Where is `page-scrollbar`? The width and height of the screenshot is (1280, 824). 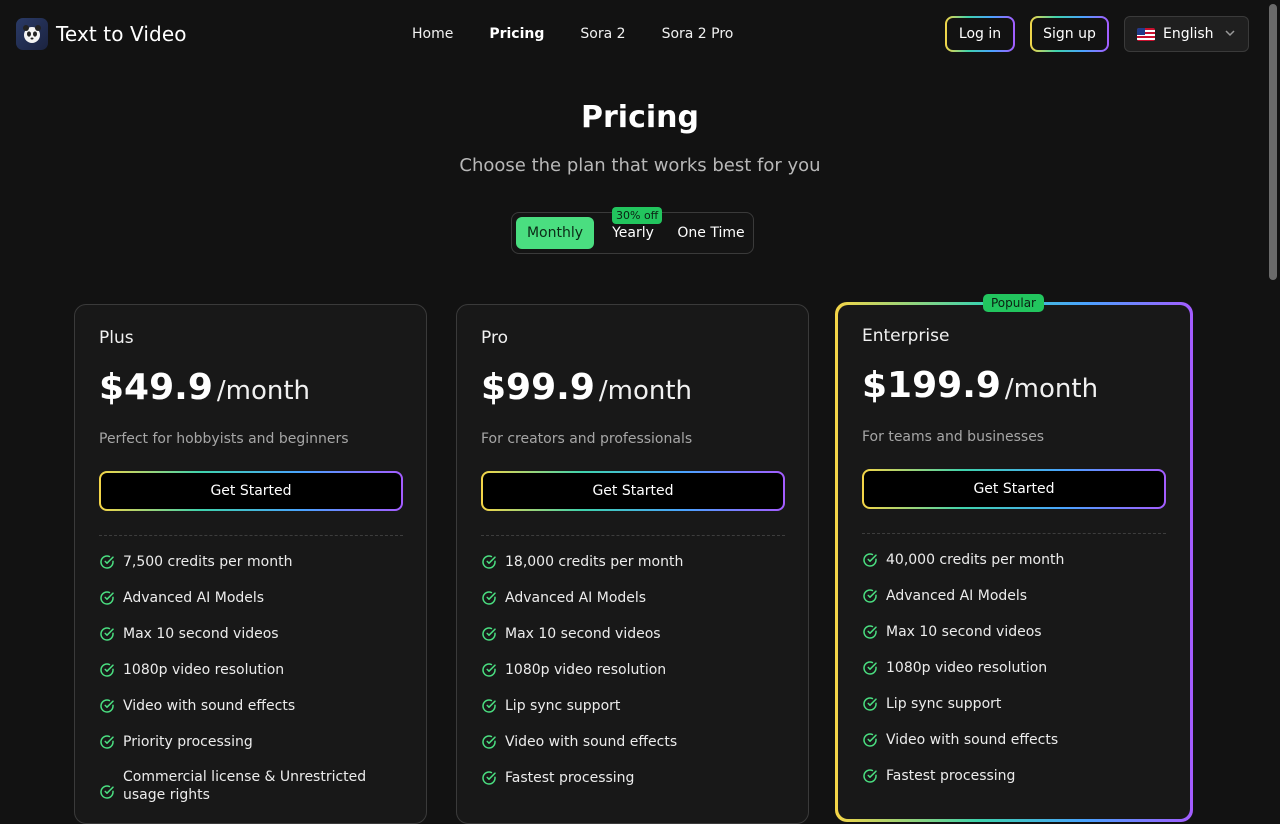
page-scrollbar is located at coordinates (1273, 400).